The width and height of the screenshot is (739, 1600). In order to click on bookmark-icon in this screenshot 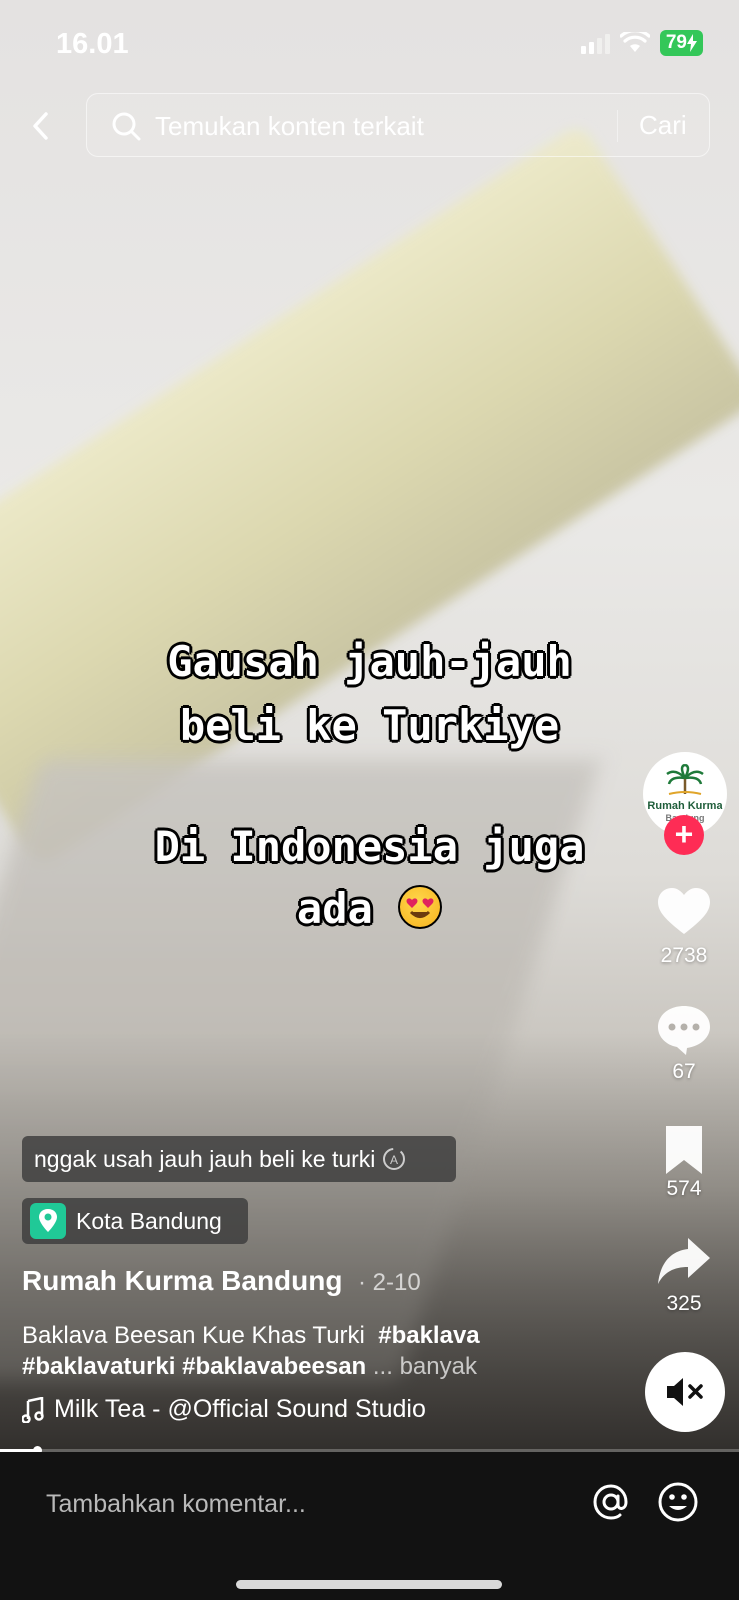, I will do `click(684, 1150)`.